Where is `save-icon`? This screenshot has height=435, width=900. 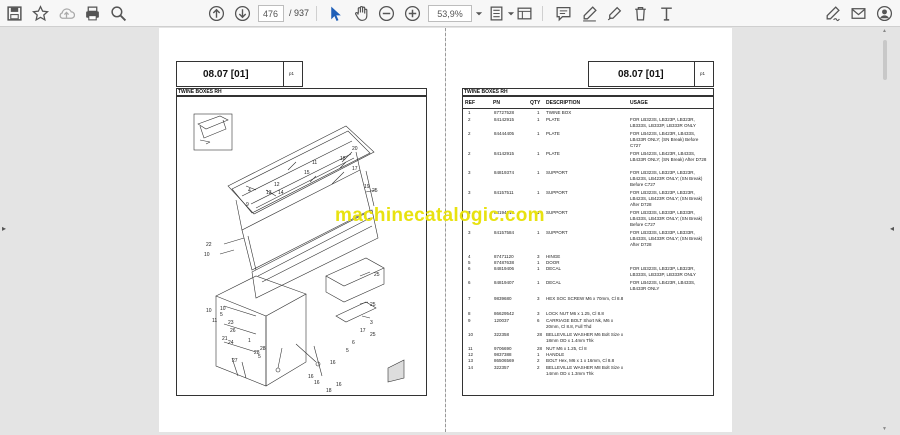 save-icon is located at coordinates (14, 13).